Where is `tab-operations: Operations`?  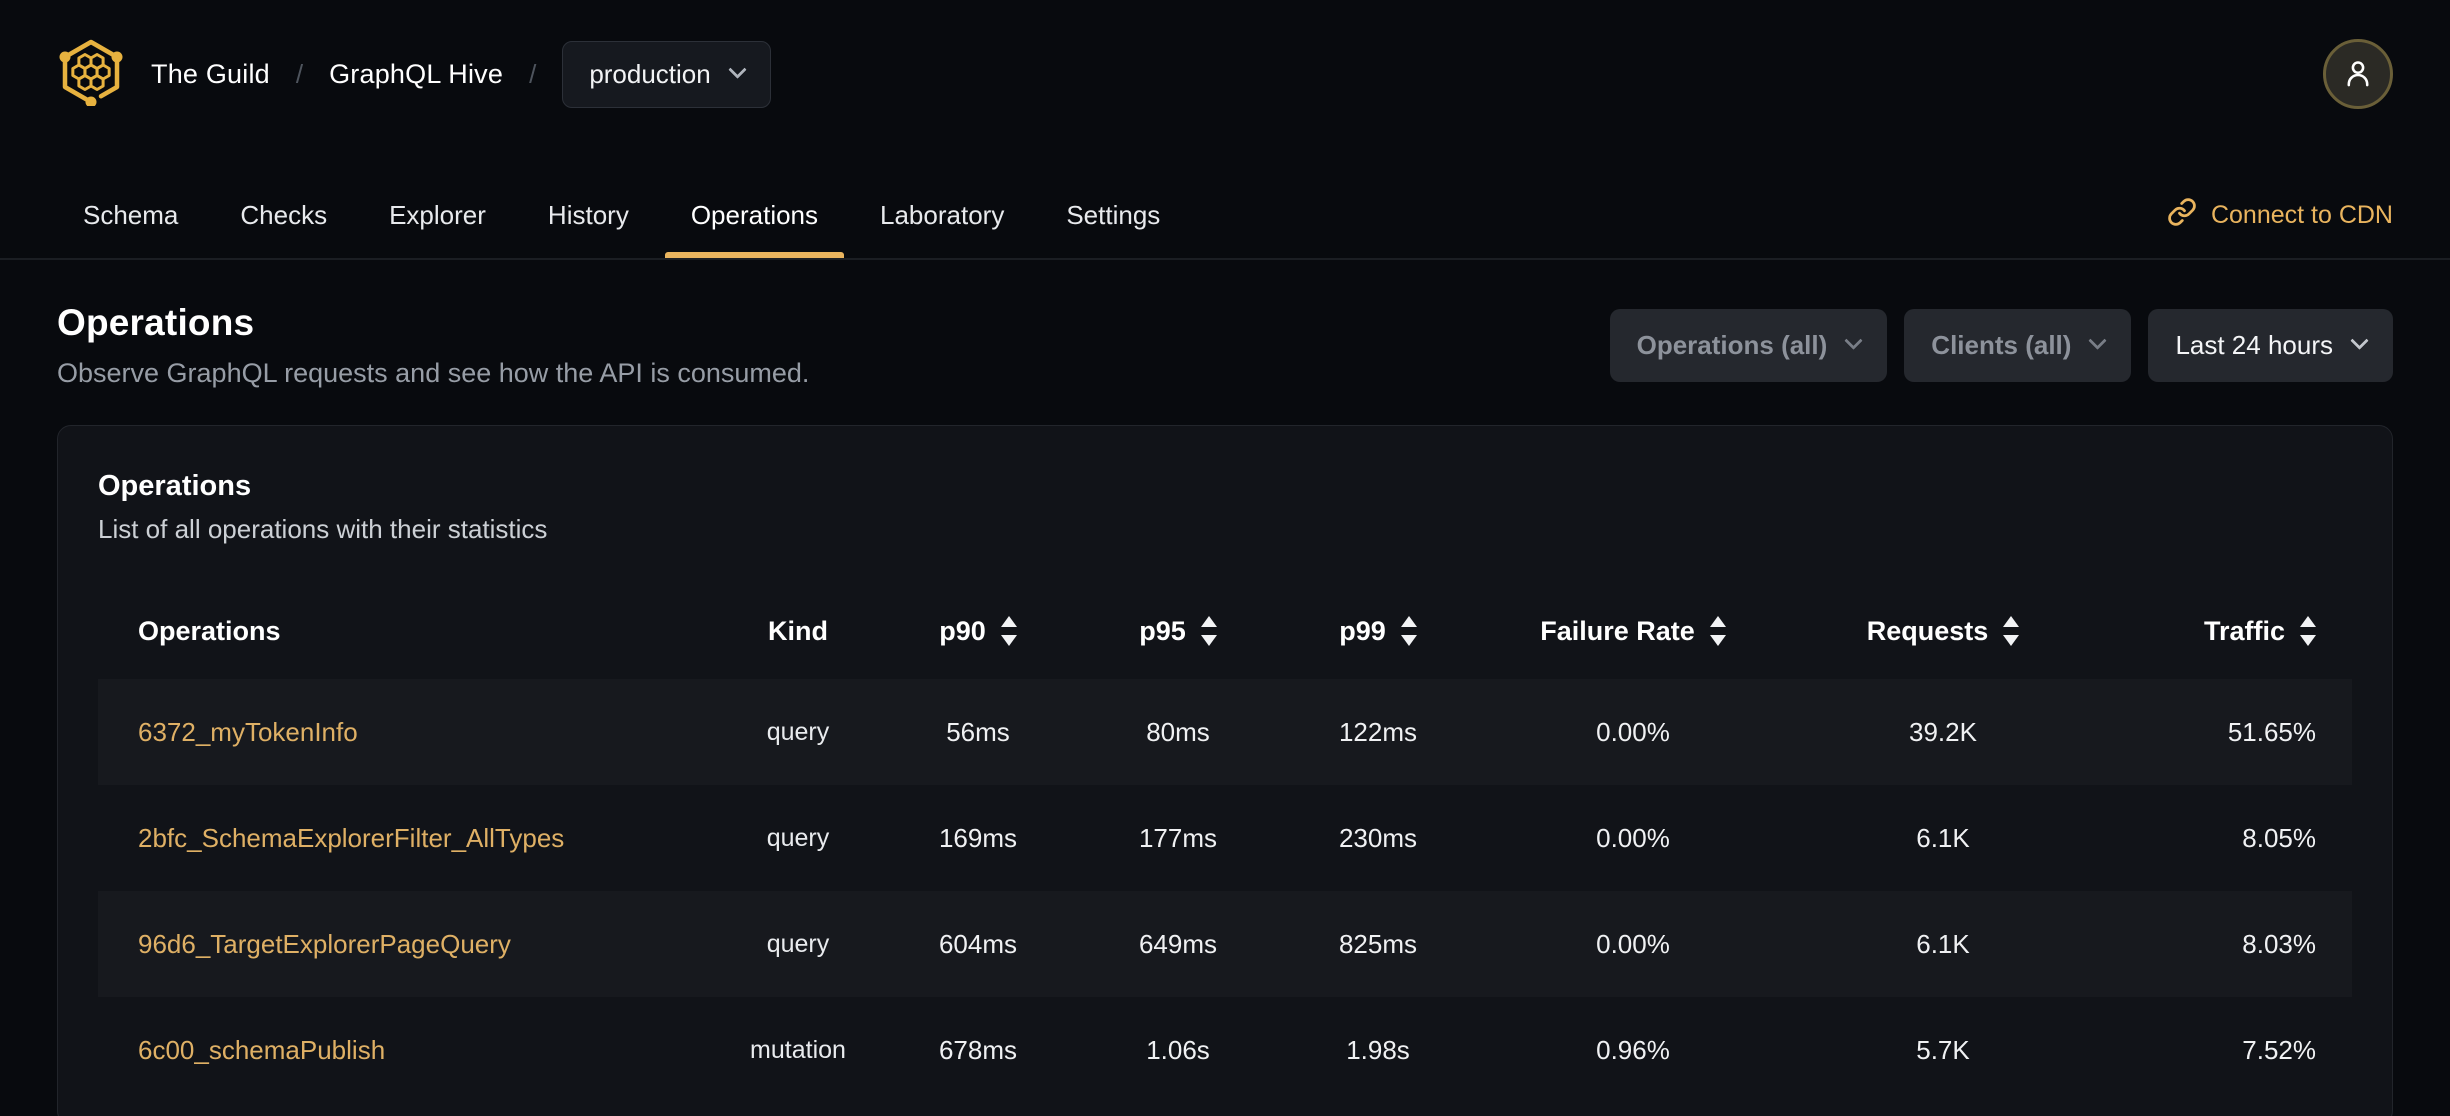
tab-operations: Operations is located at coordinates (754, 215).